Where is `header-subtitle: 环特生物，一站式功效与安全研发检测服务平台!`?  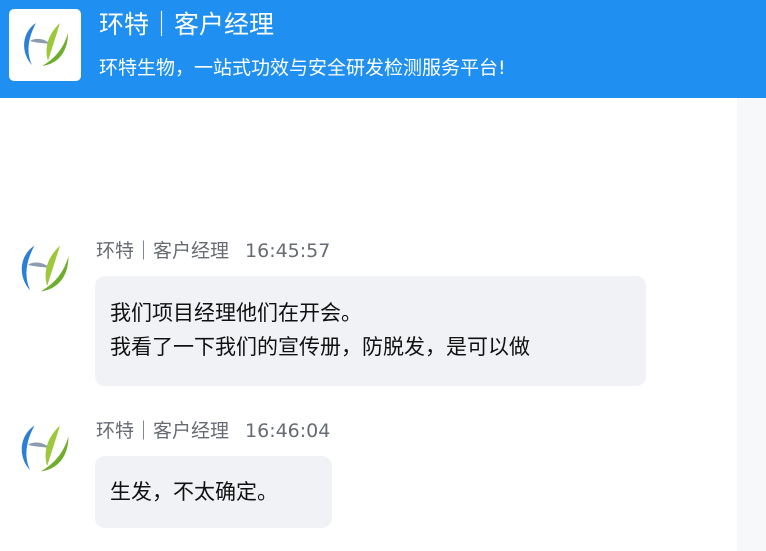 header-subtitle: 环特生物，一站式功效与安全研发检测服务平台! is located at coordinates (302, 68).